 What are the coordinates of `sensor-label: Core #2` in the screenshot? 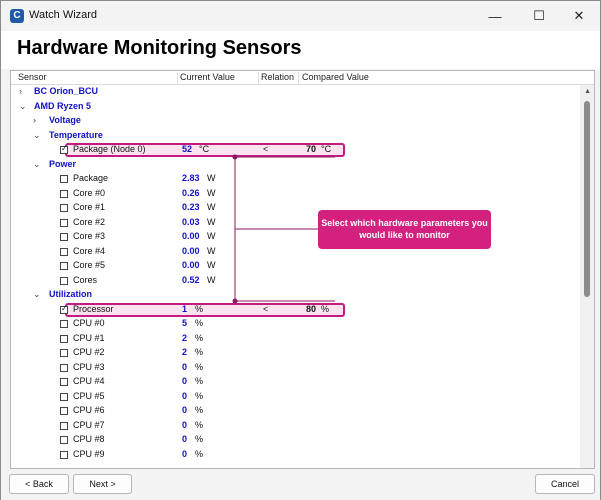 It's located at (89, 221).